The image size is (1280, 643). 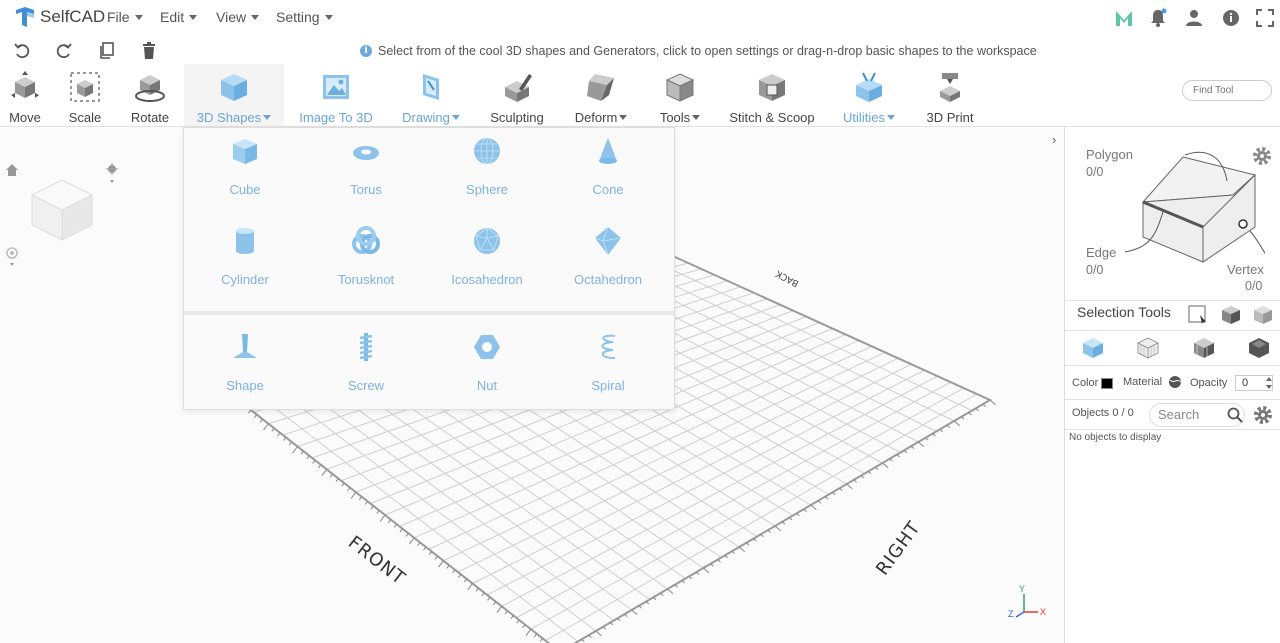 What do you see at coordinates (1254, 286) in the screenshot?
I see `vertex-count: 0/0` at bounding box center [1254, 286].